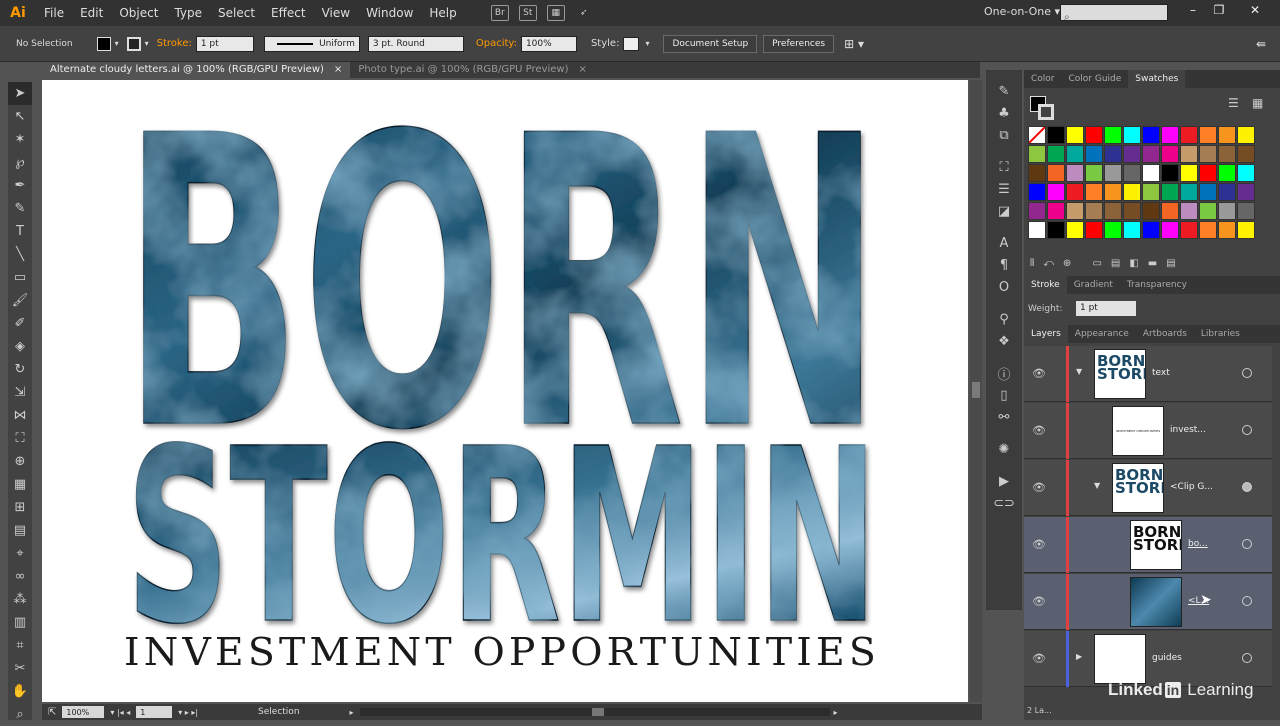  Describe the element at coordinates (710, 43) in the screenshot. I see `document-setup-button: Document Setup` at that location.